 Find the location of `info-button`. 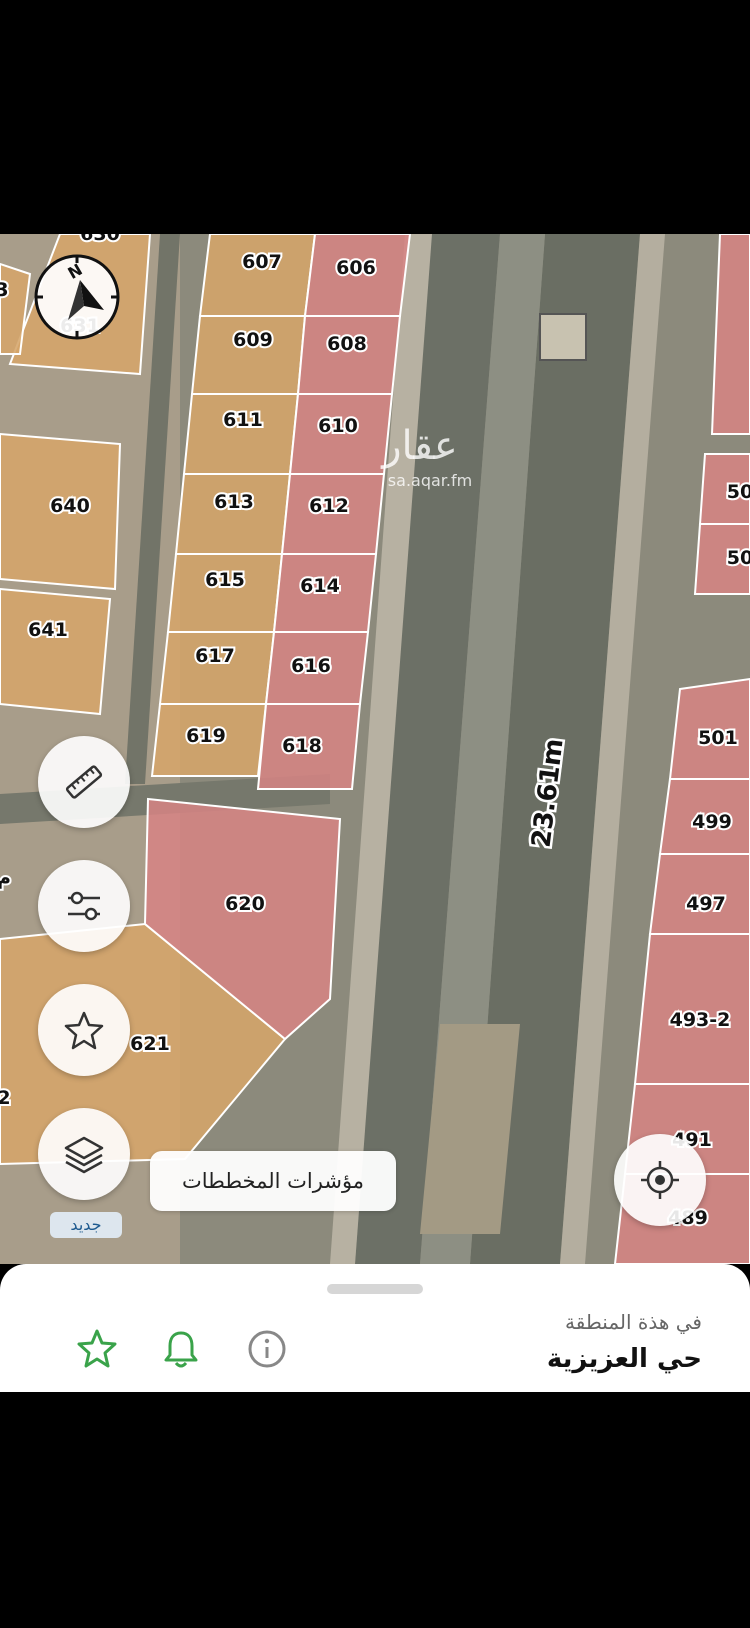

info-button is located at coordinates (267, 1349).